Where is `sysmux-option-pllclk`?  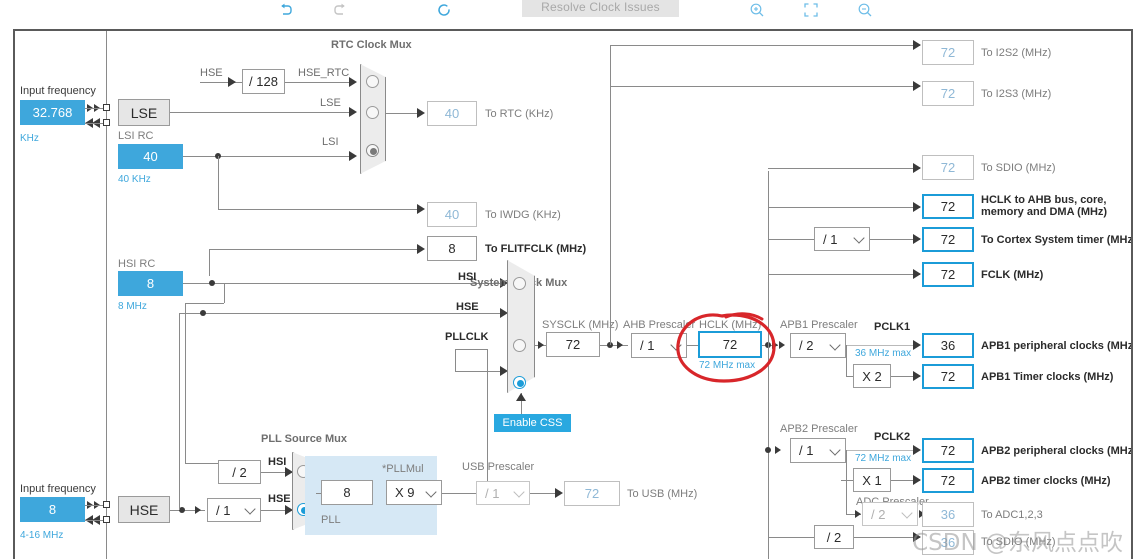
sysmux-option-pllclk is located at coordinates (519, 382).